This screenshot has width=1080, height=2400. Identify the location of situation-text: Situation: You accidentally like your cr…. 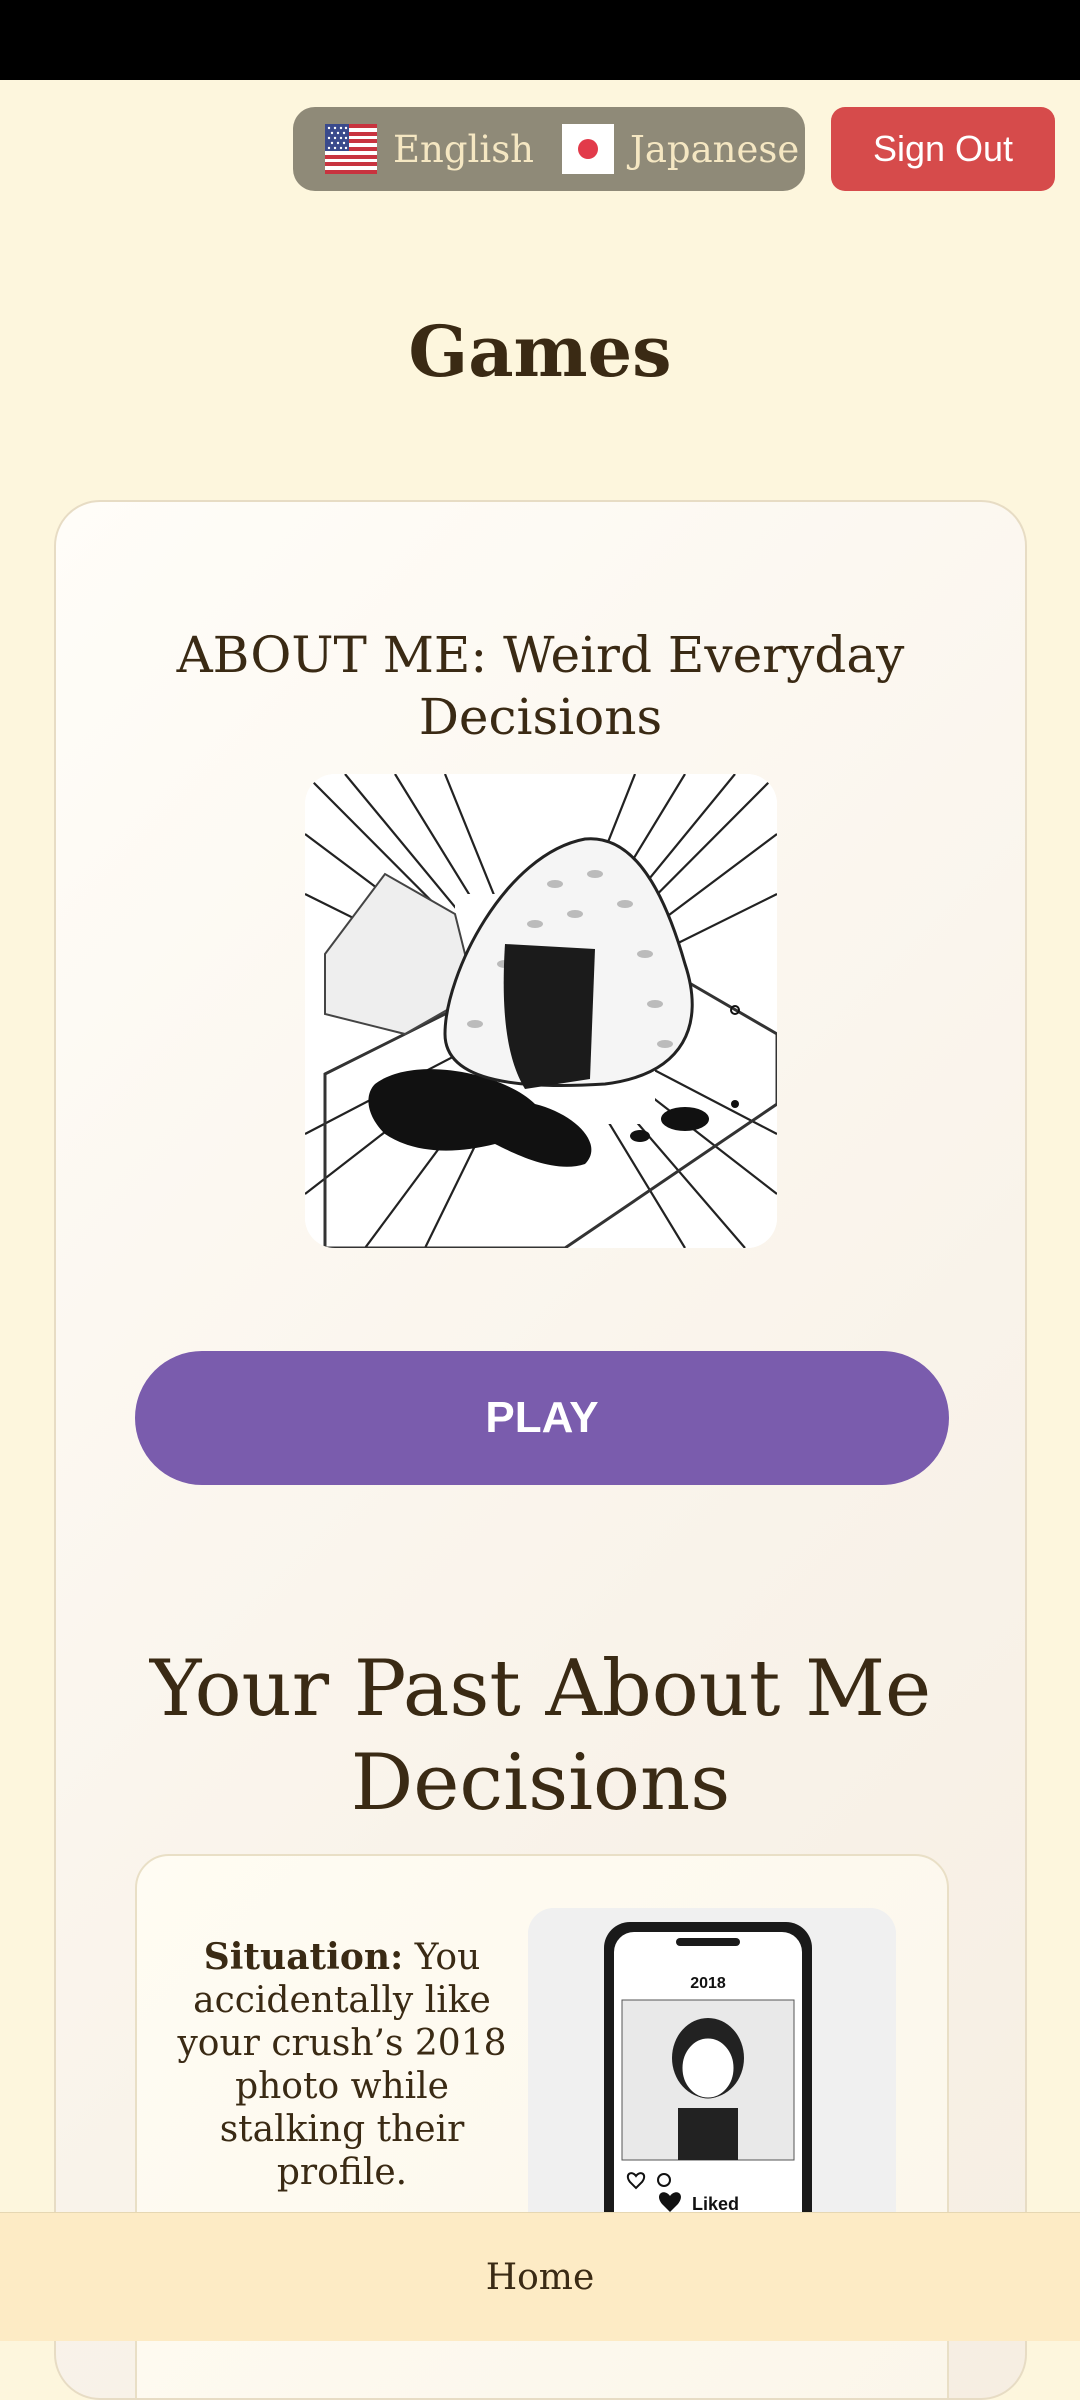
(342, 2065).